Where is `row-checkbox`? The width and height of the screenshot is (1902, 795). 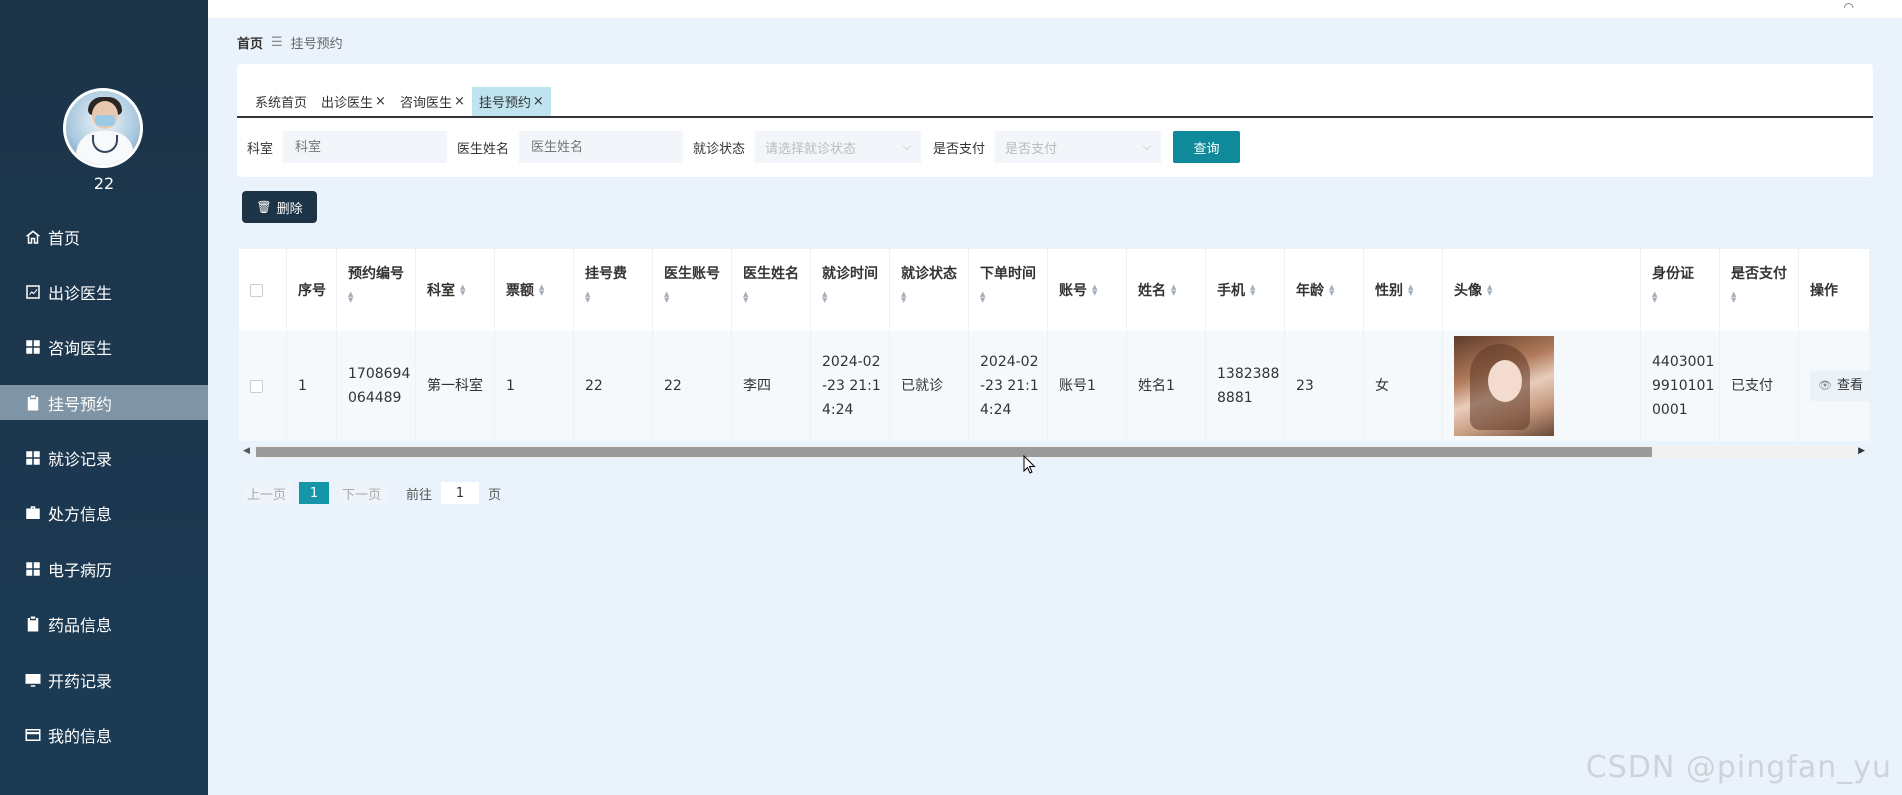 row-checkbox is located at coordinates (256, 386).